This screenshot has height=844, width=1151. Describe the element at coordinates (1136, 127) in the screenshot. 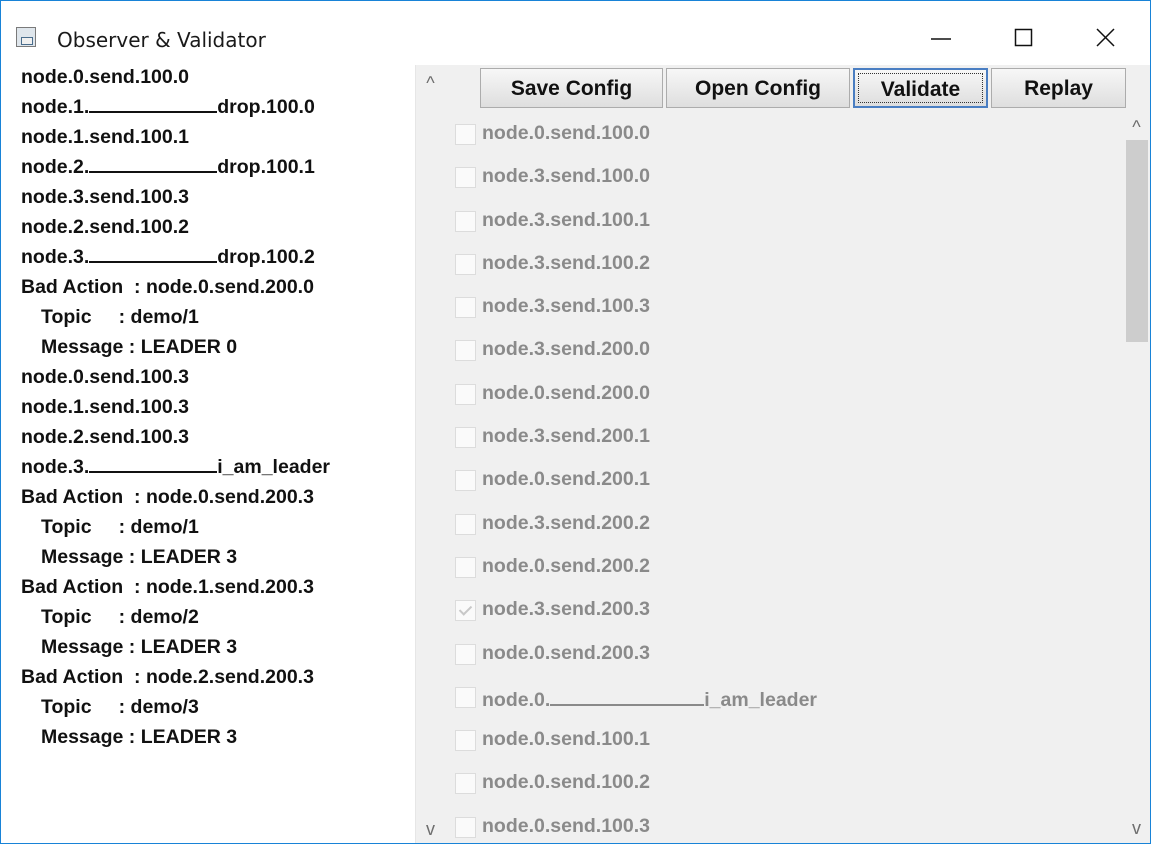

I see `scroll-up-arrow-icon: ^` at that location.